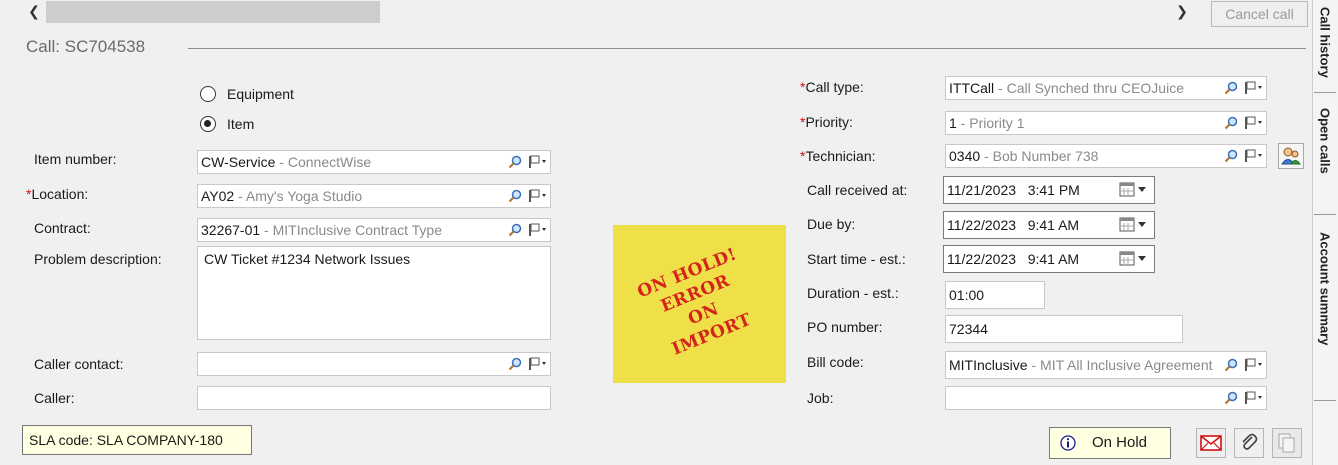 The width and height of the screenshot is (1338, 465). Describe the element at coordinates (838, 156) in the screenshot. I see `technician-label: *Technician:` at that location.